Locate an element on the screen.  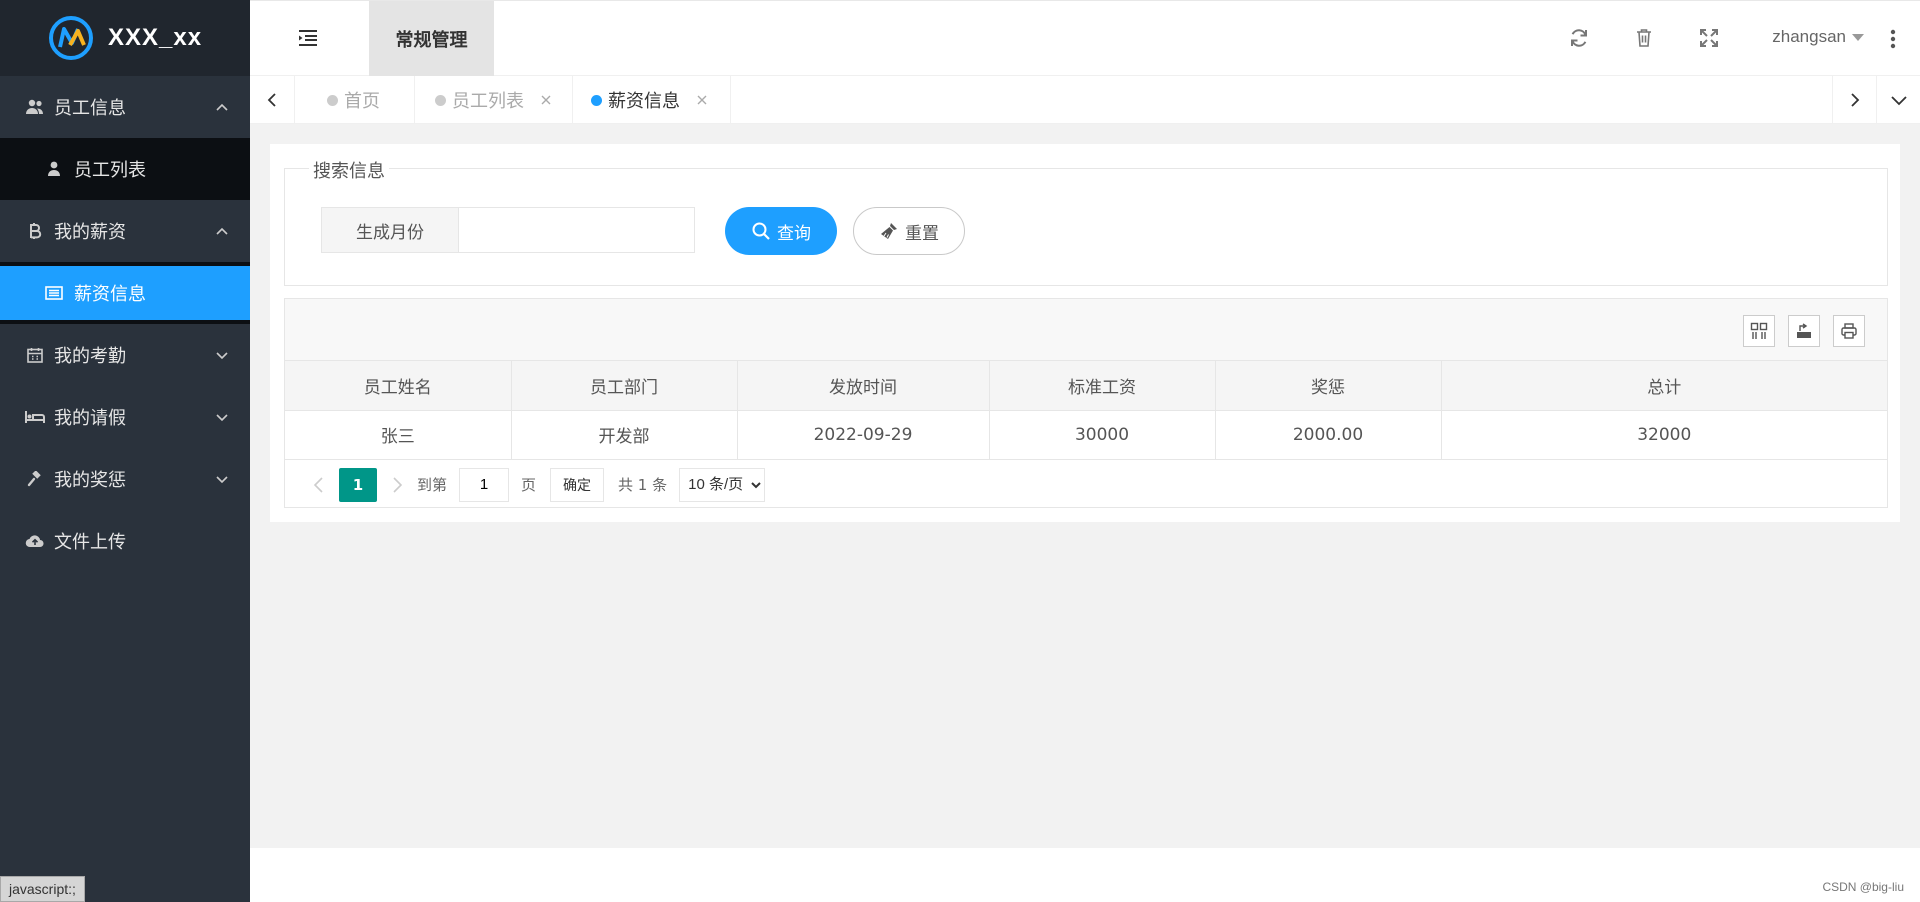
print-icon is located at coordinates (1849, 331).